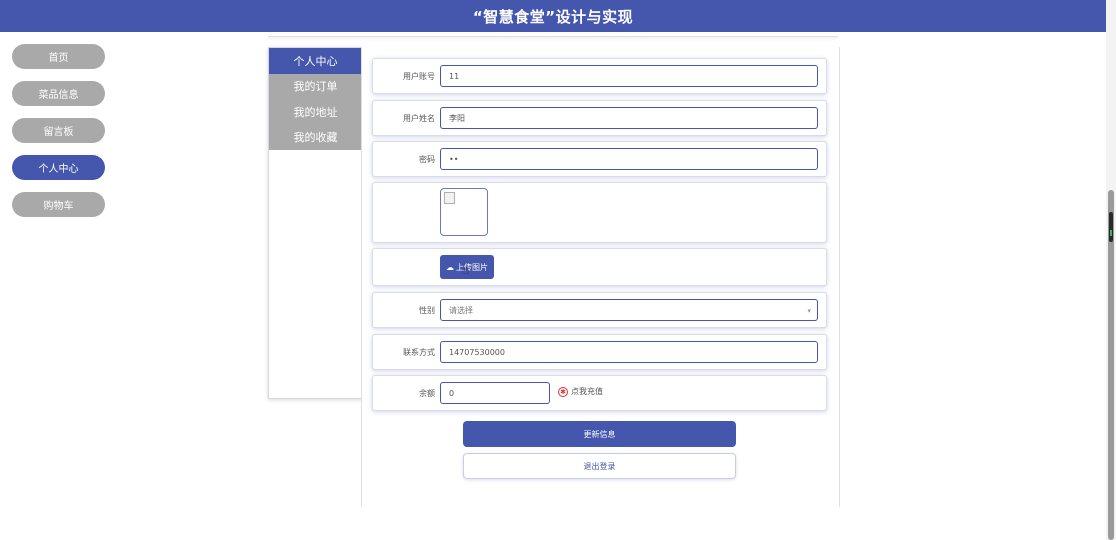 The height and width of the screenshot is (540, 1116). I want to click on form-row-avatar, so click(599, 212).